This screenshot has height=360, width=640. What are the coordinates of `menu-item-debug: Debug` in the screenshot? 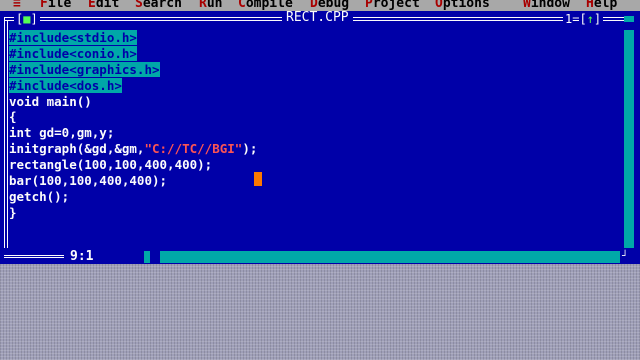 It's located at (329, 5).